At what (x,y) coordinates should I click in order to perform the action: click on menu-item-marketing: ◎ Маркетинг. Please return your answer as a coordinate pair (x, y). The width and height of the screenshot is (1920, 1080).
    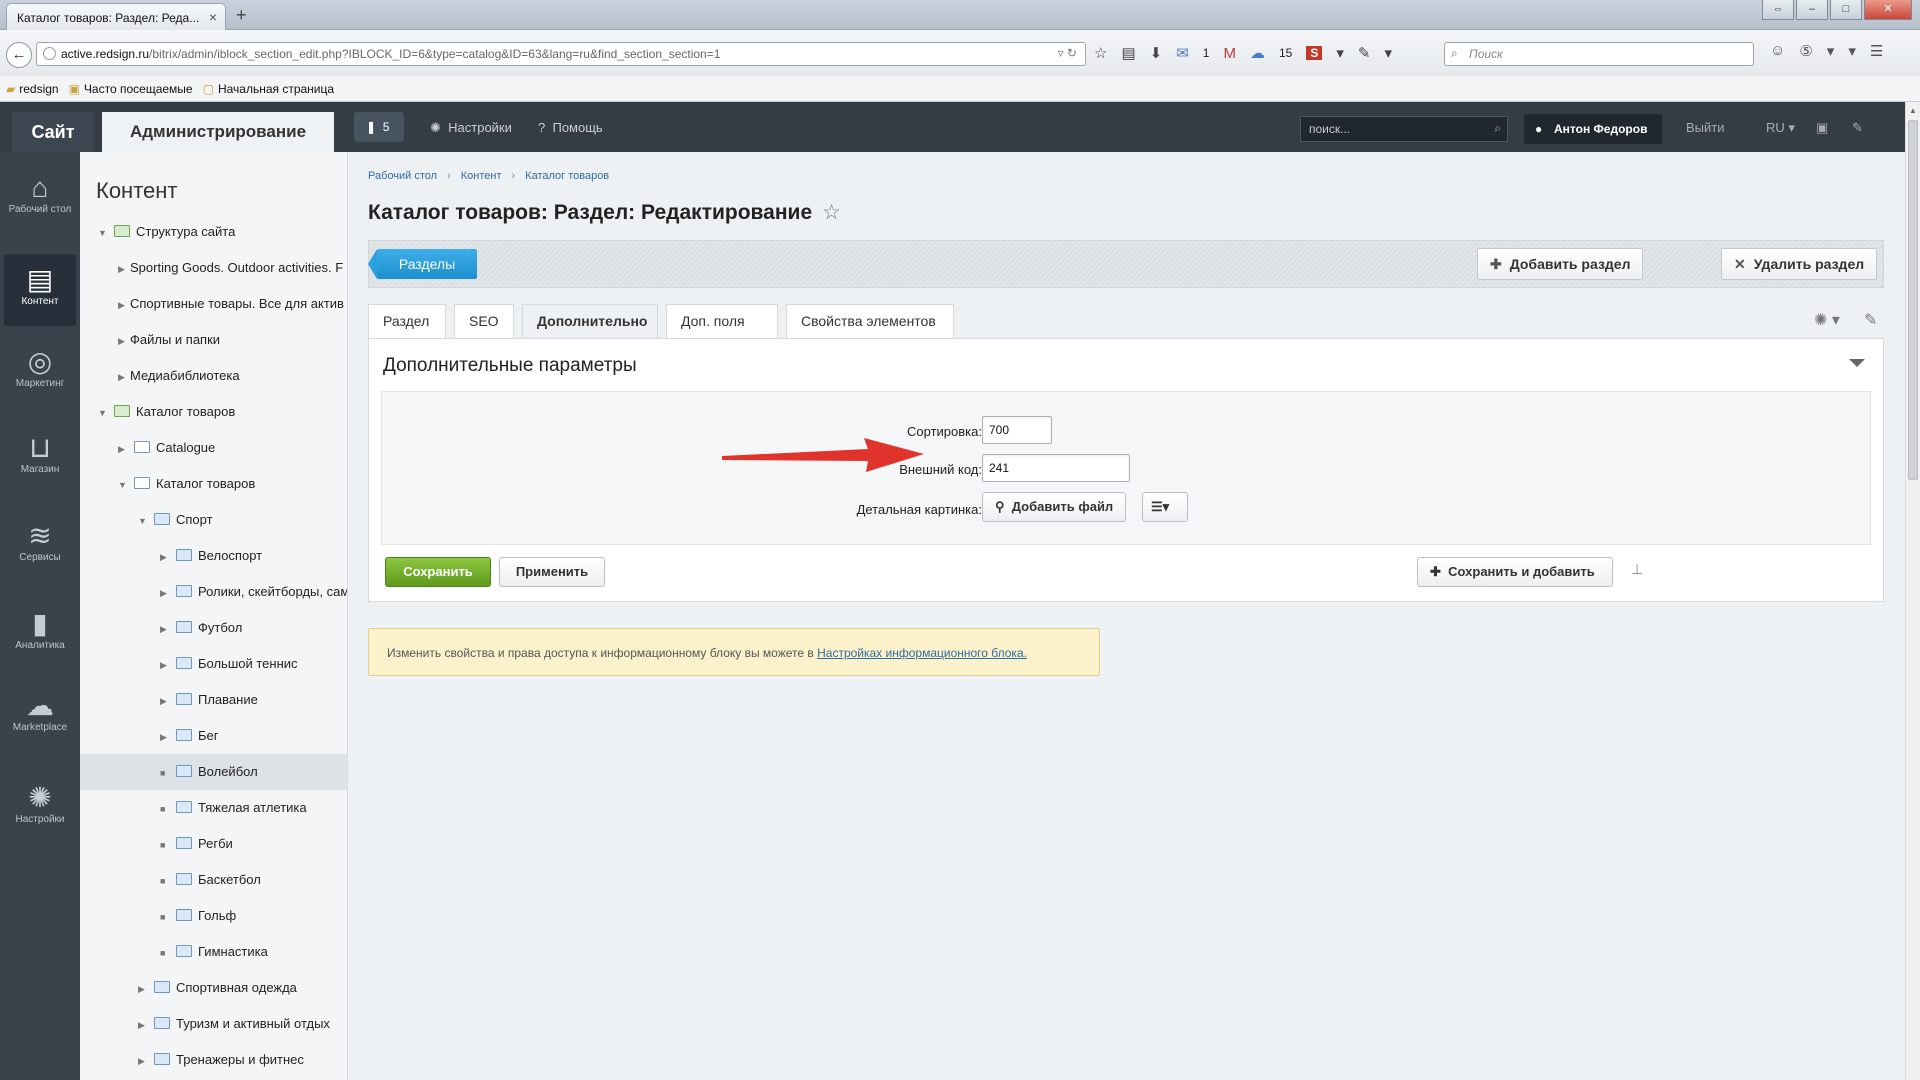
    Looking at the image, I should click on (40, 371).